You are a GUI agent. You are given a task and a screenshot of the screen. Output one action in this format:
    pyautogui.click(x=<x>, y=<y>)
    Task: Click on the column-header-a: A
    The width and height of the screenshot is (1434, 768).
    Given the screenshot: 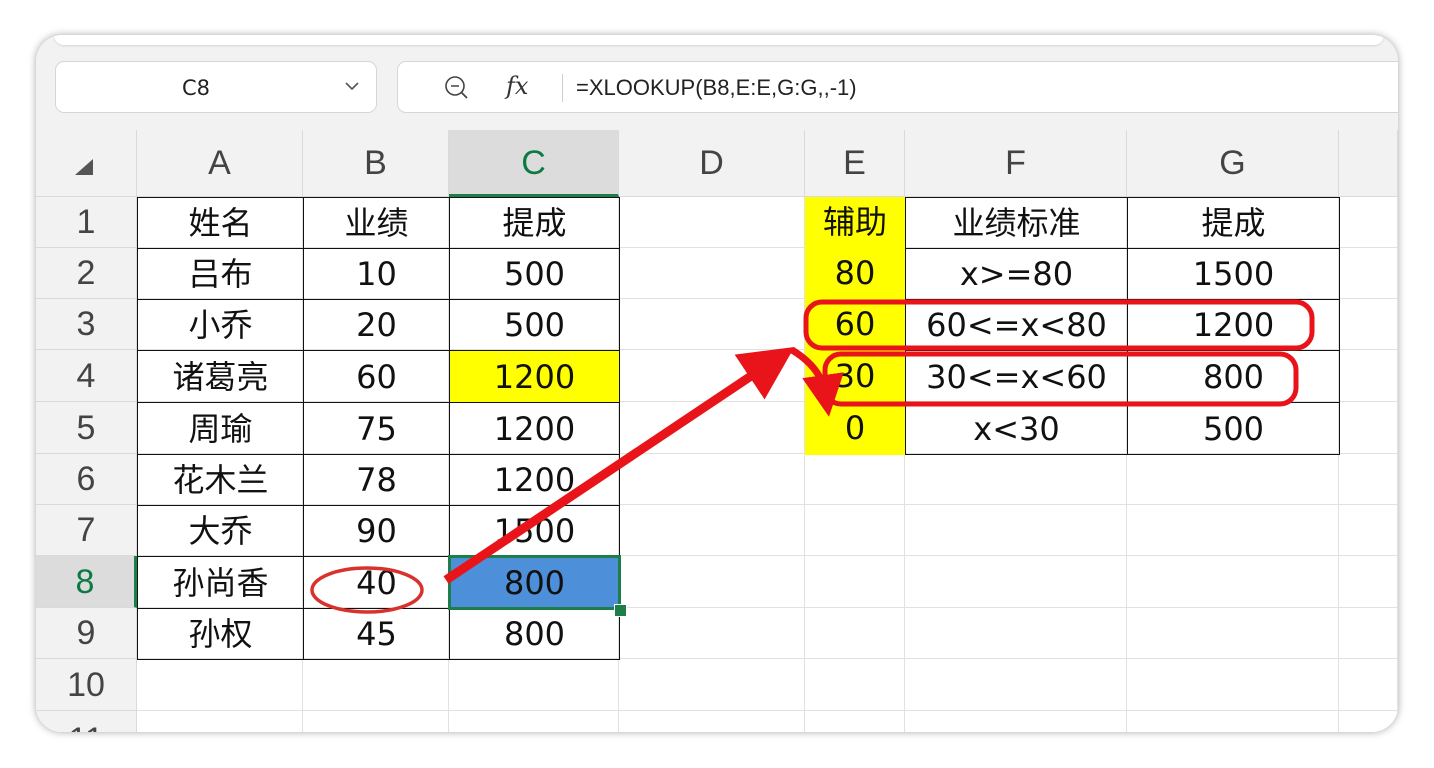 What is the action you would take?
    pyautogui.click(x=220, y=163)
    